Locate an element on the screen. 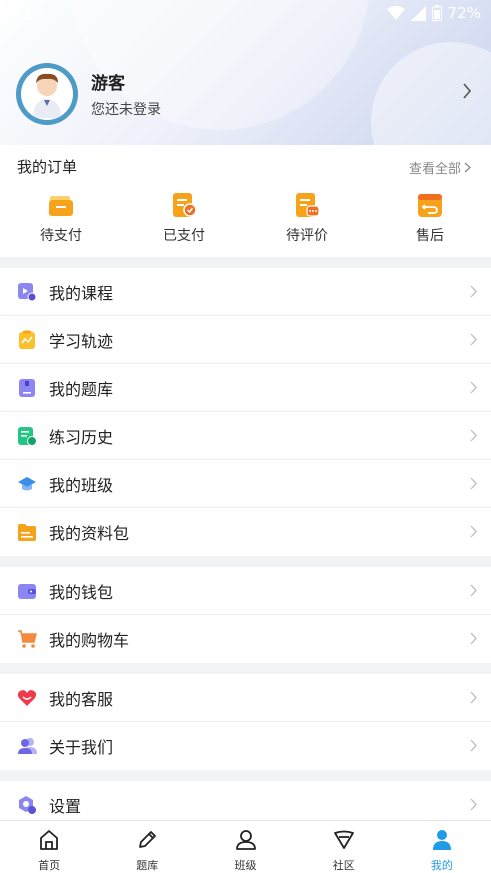 This screenshot has height=873, width=491. menu-learning-track: 学习轨迹 is located at coordinates (245, 340).